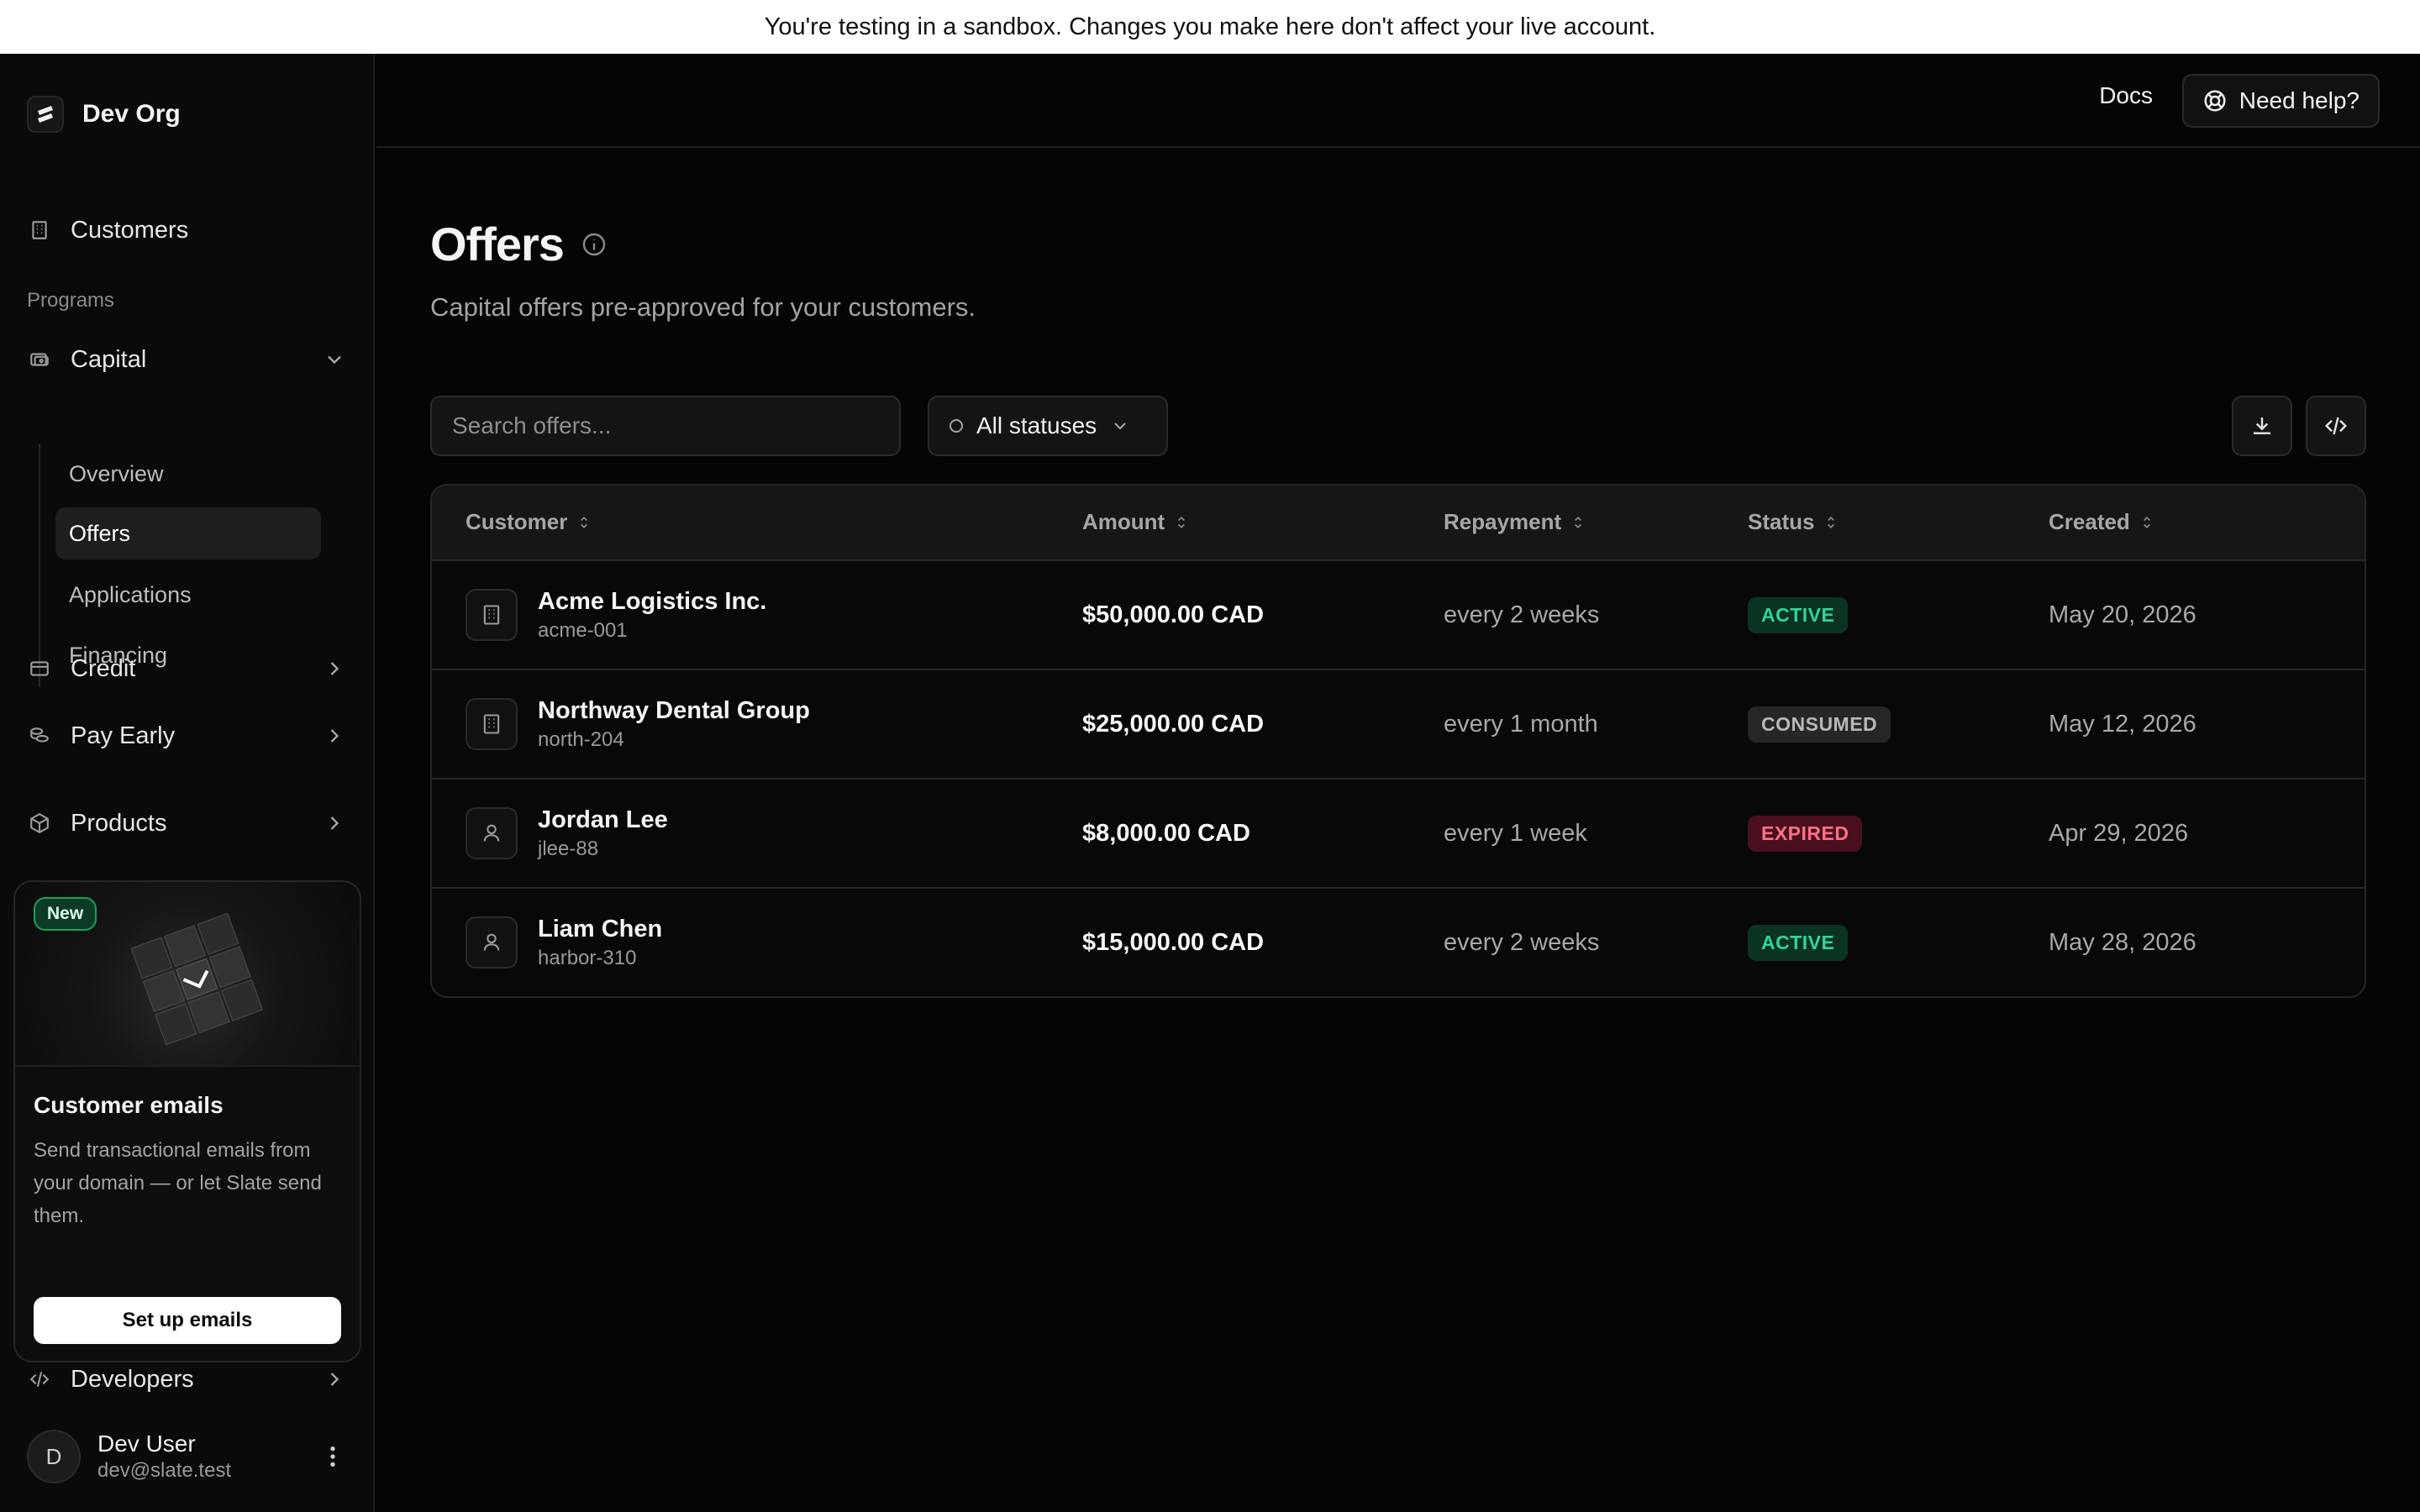 Image resolution: width=2420 pixels, height=1512 pixels. I want to click on sidebar-subitem-applications: Applications, so click(188, 595).